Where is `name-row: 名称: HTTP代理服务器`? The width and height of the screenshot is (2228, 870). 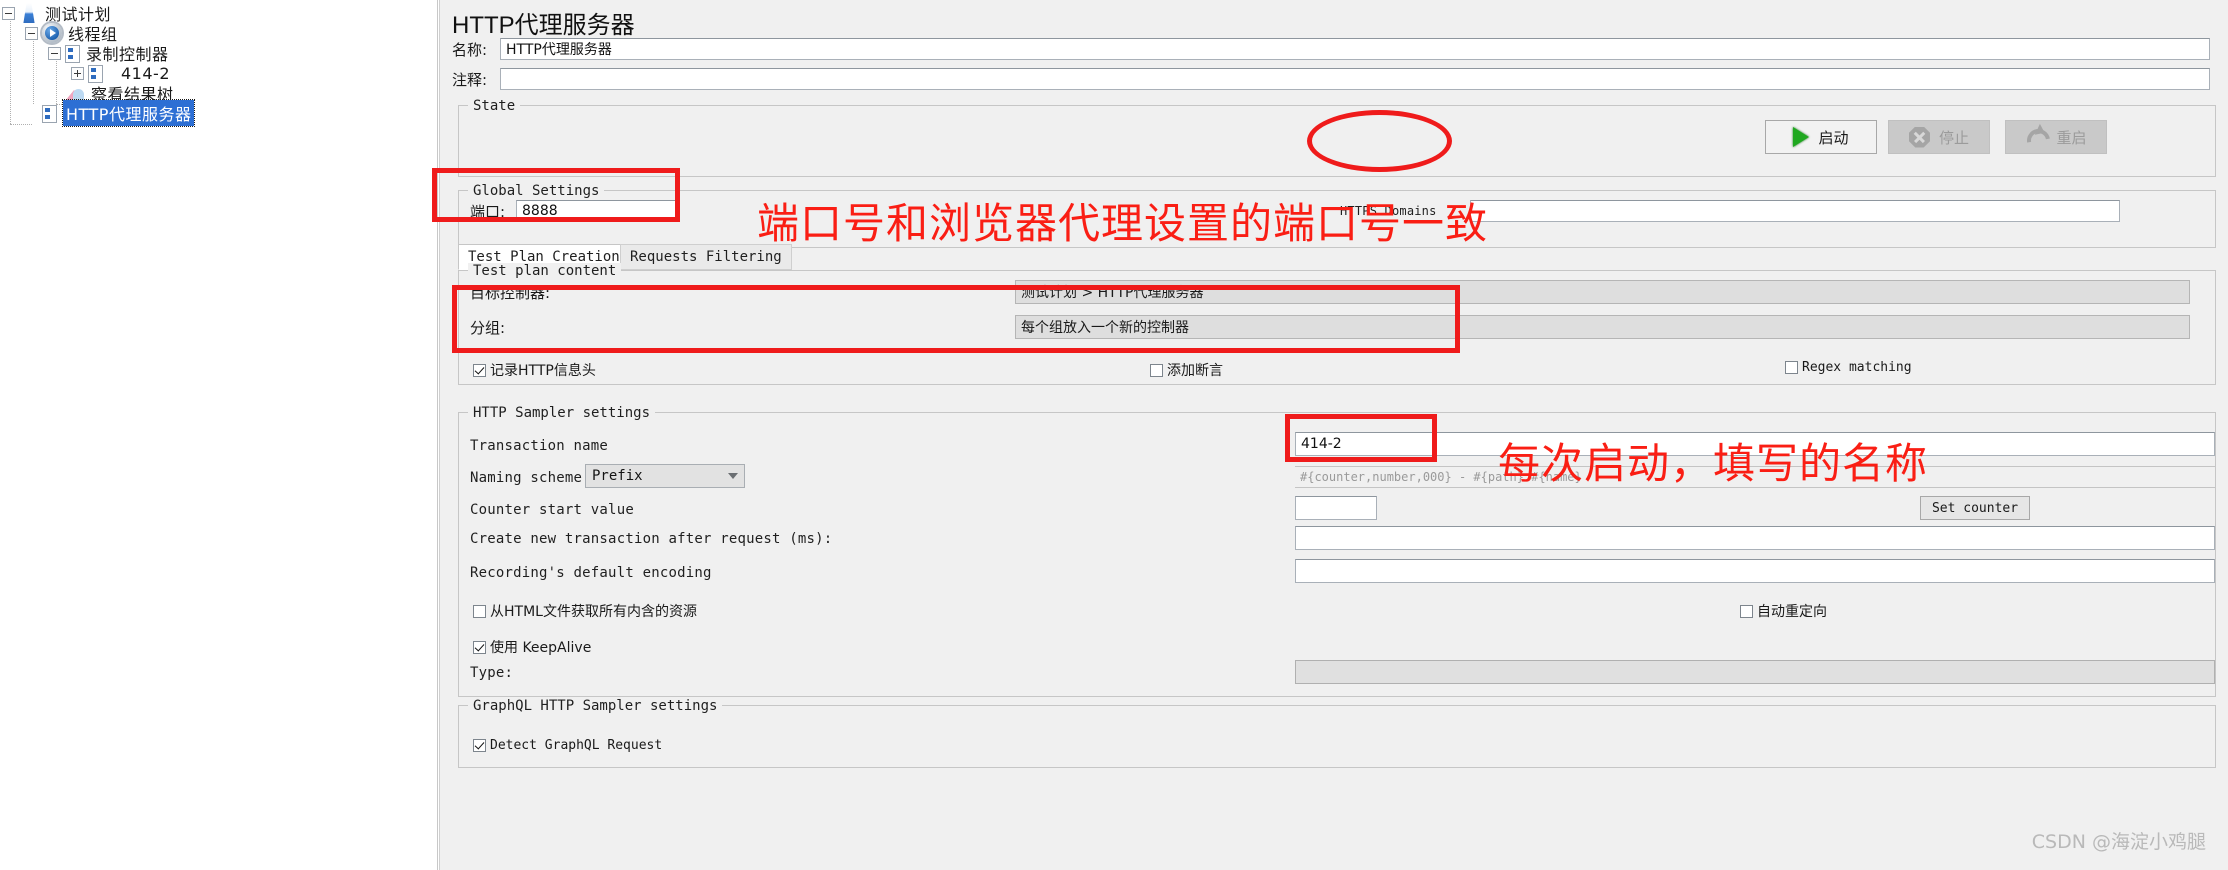
name-row: 名称: HTTP代理服务器 is located at coordinates (1337, 49).